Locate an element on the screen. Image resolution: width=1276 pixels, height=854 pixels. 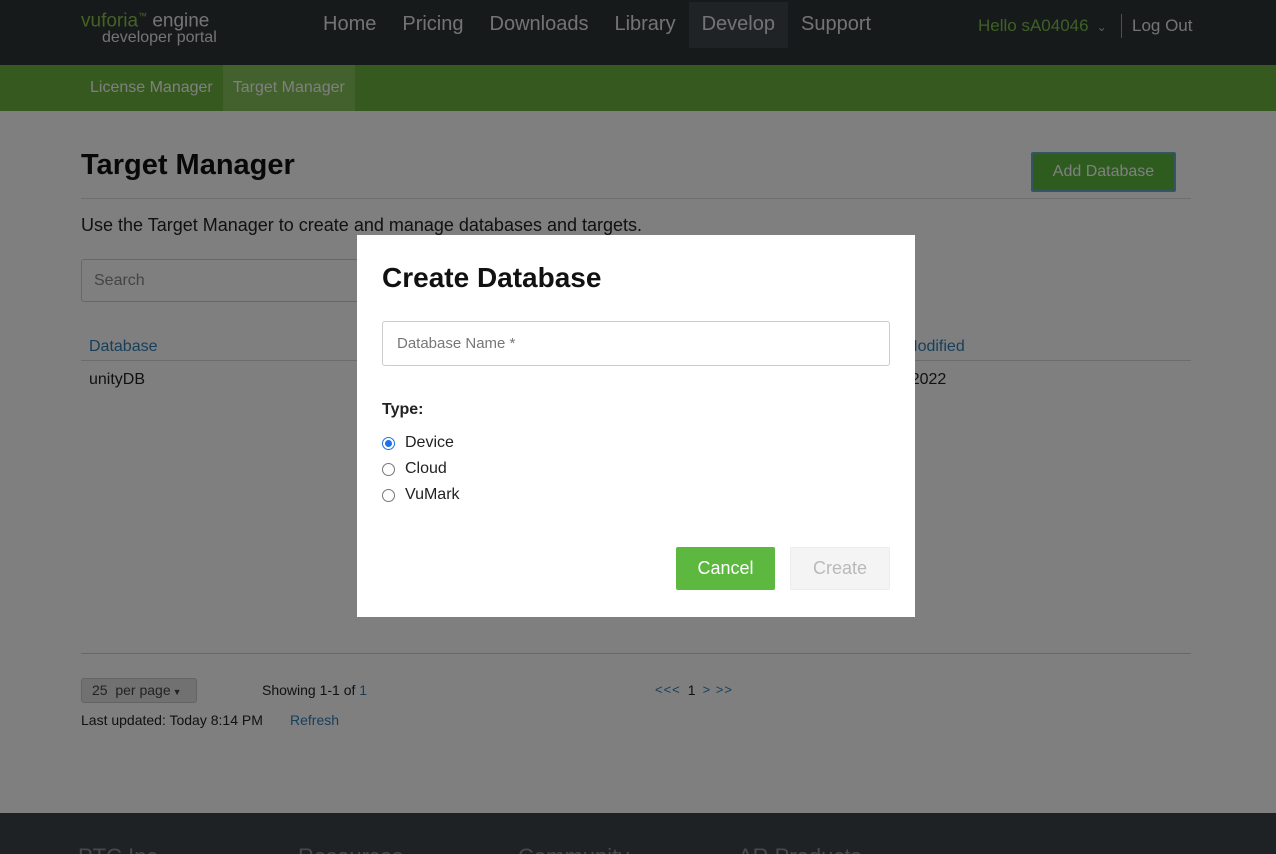
radio-label-cloud: Cloud is located at coordinates (426, 468).